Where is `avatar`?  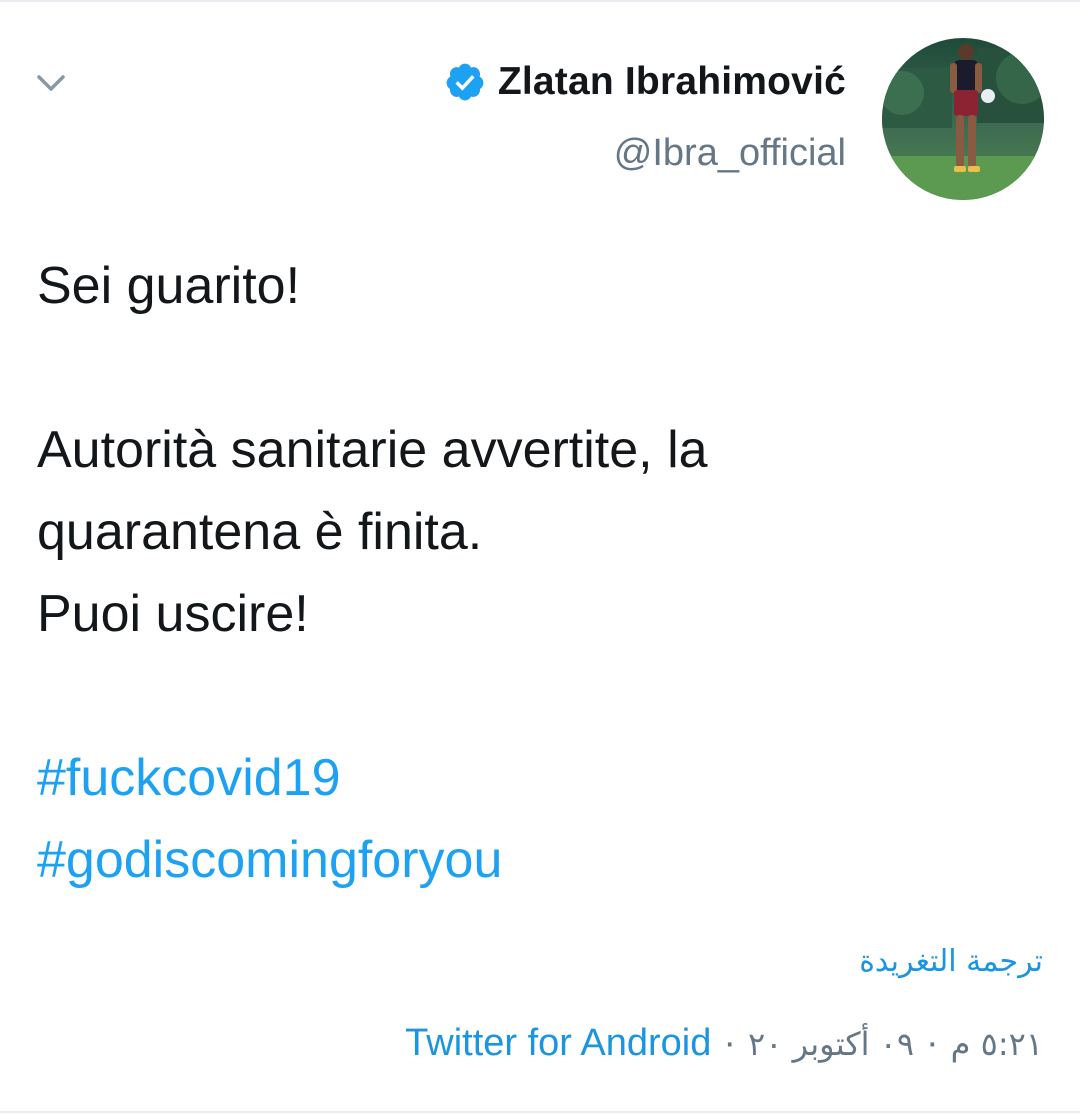 avatar is located at coordinates (963, 119).